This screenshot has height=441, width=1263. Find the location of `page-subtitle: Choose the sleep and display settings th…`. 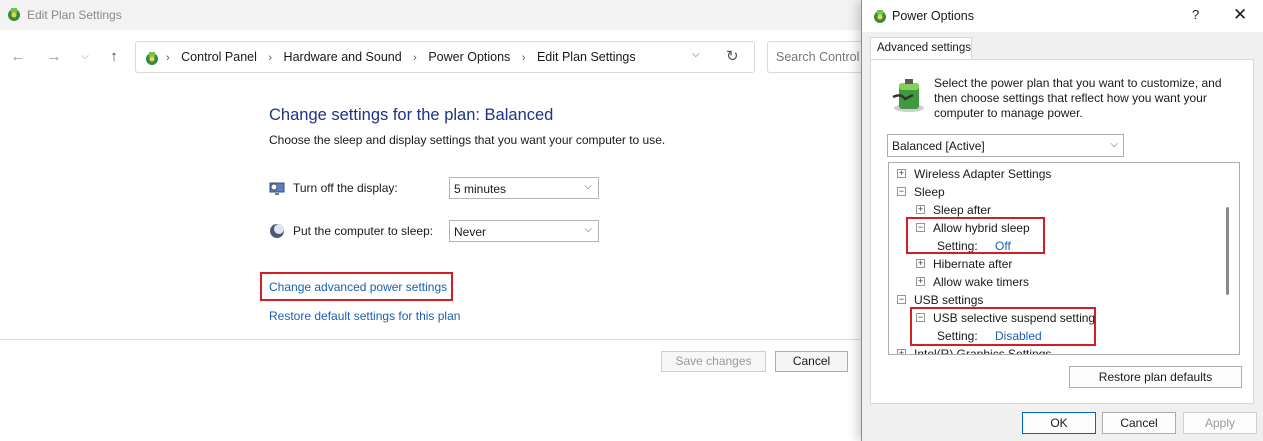

page-subtitle: Choose the sleep and display settings th… is located at coordinates (467, 140).